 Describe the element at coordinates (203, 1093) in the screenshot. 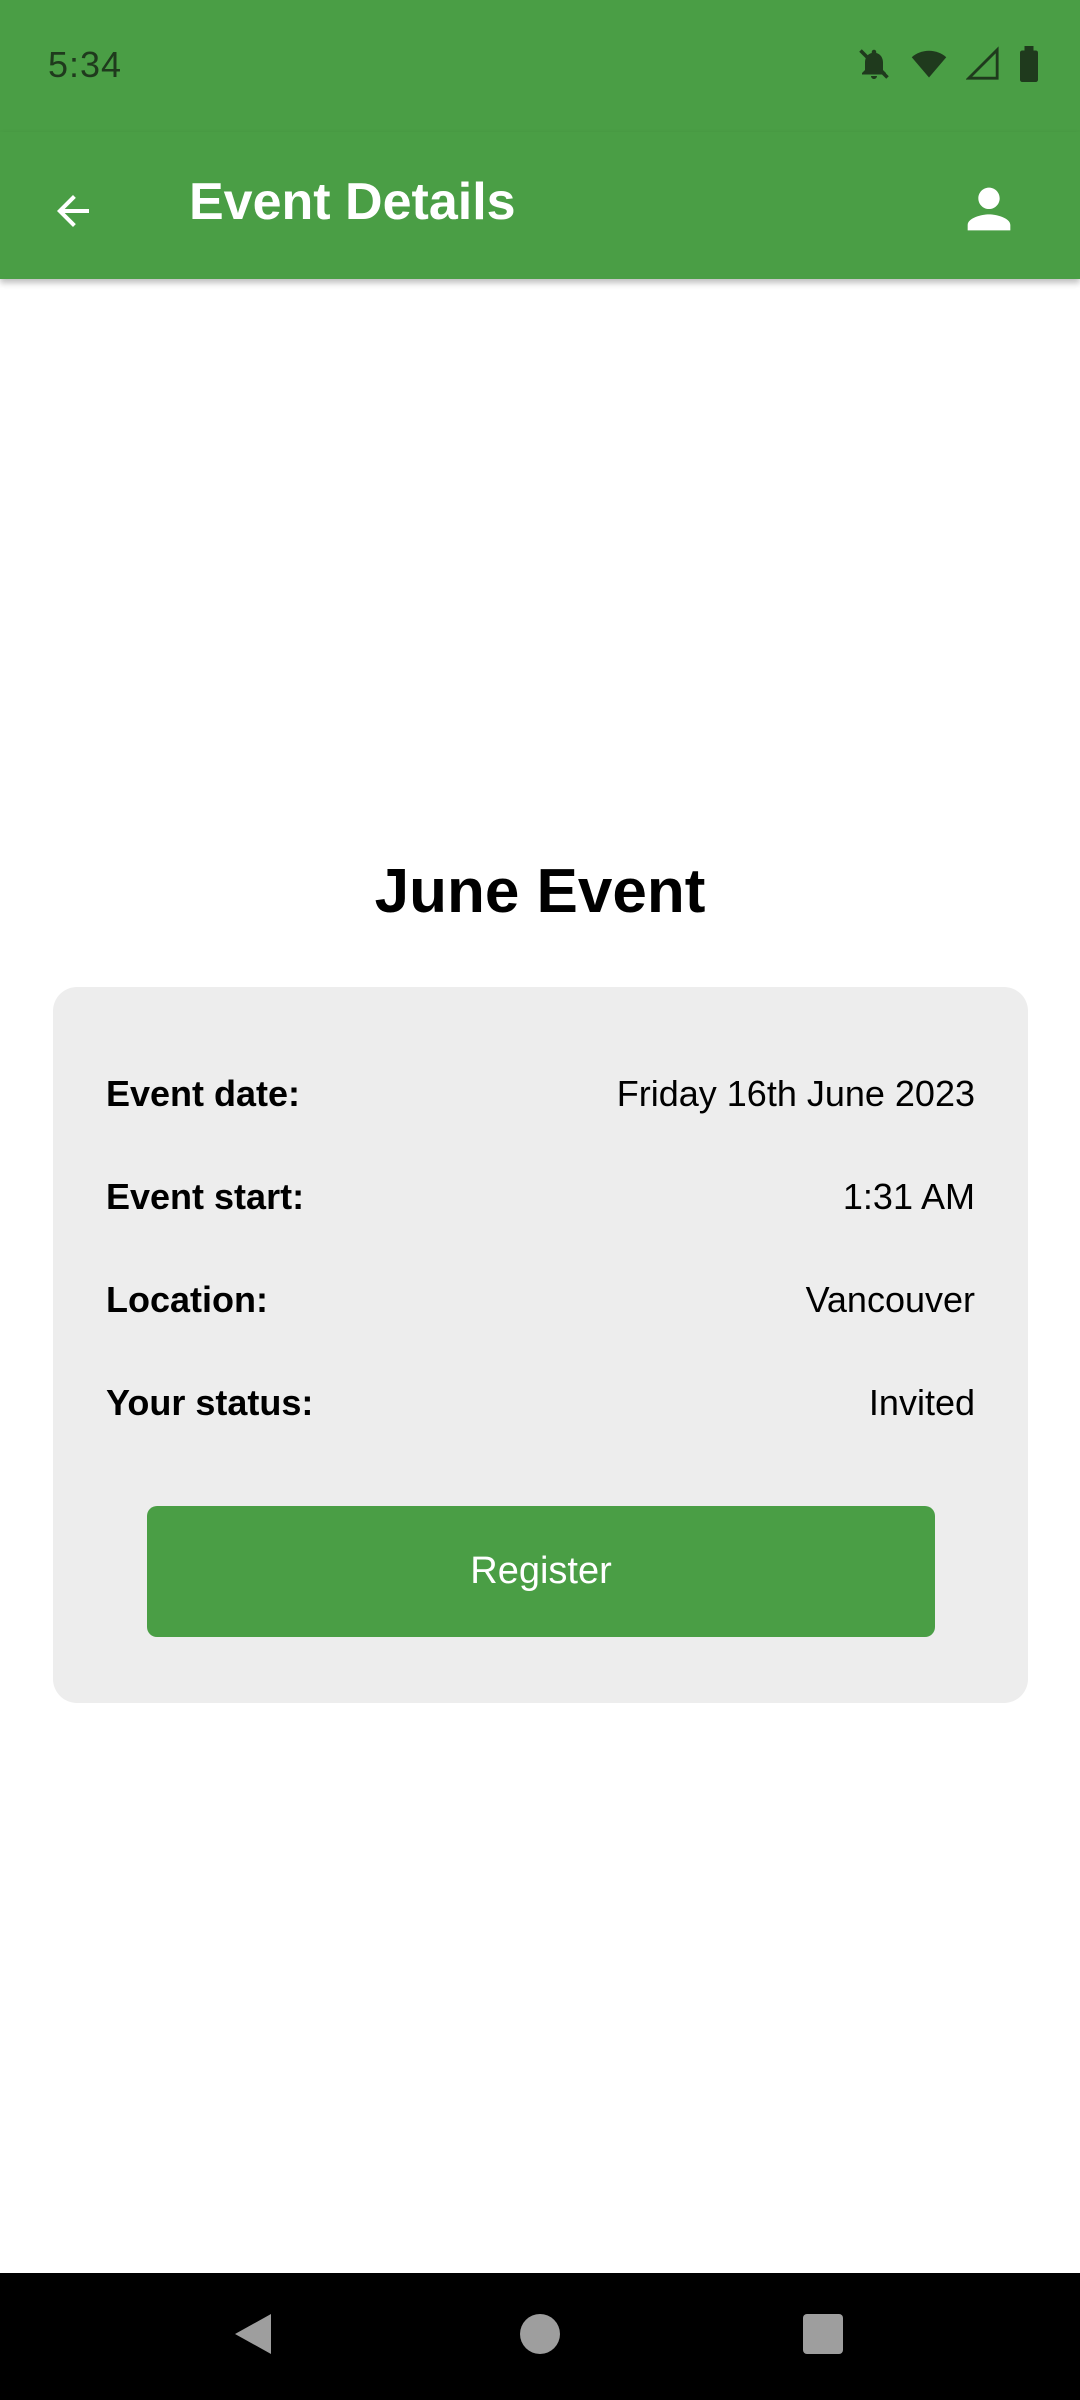

I see `detail-label: Event date:` at that location.